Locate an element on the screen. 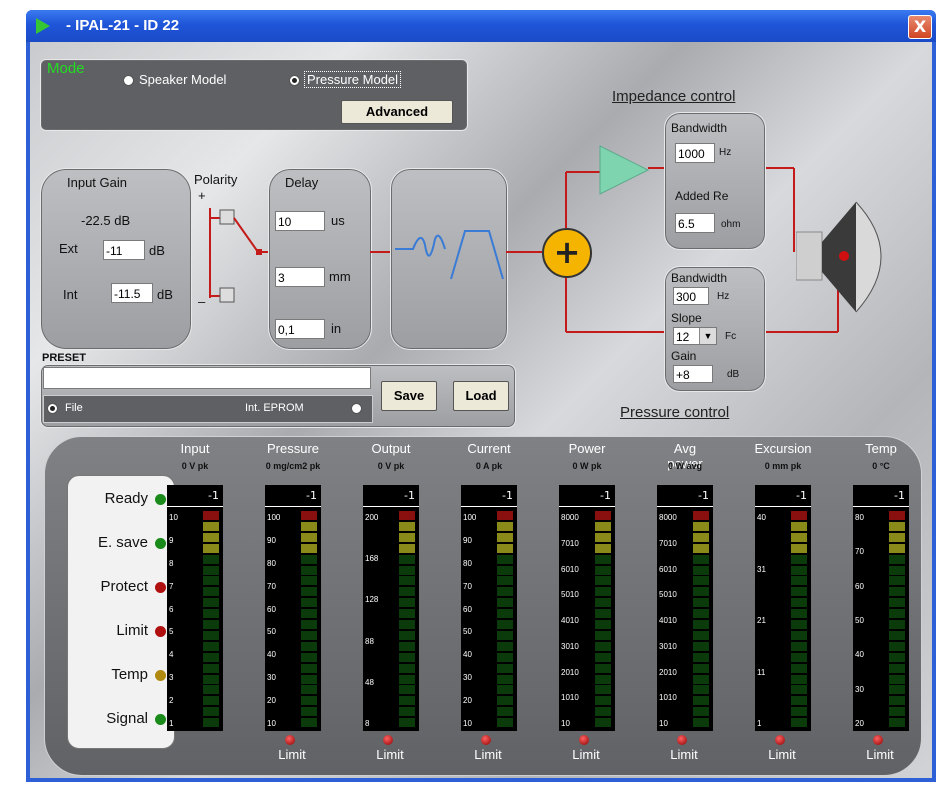 This screenshot has width=944, height=795. limit-label: Limit is located at coordinates (586, 754).